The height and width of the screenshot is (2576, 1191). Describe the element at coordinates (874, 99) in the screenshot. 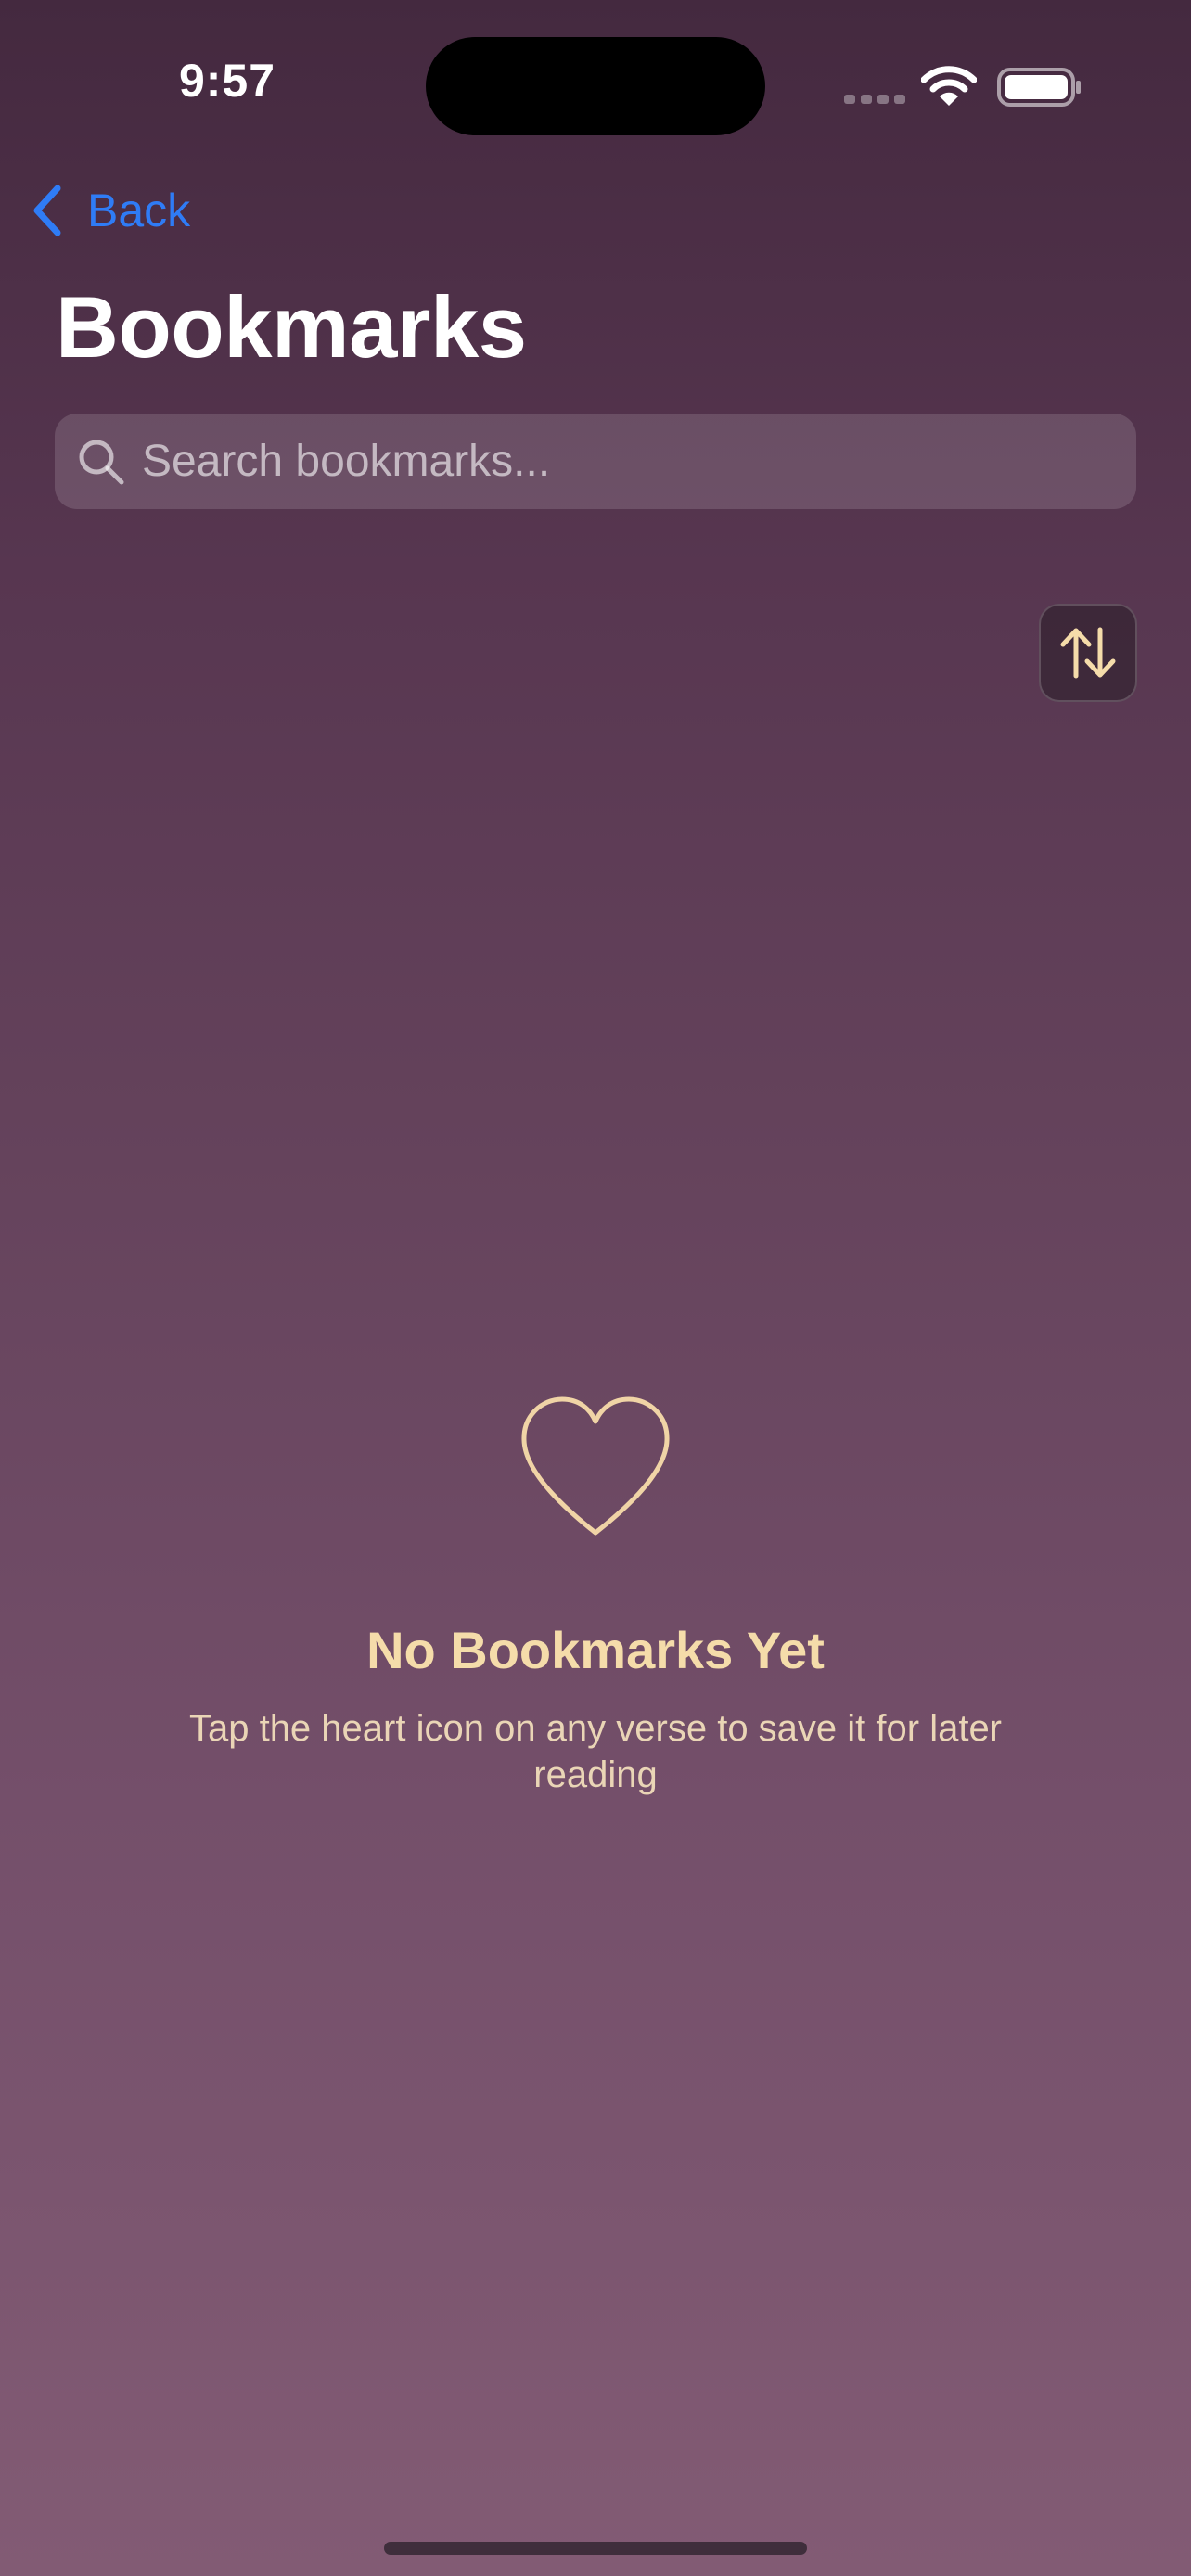

I see `cellular-signal-icon` at that location.